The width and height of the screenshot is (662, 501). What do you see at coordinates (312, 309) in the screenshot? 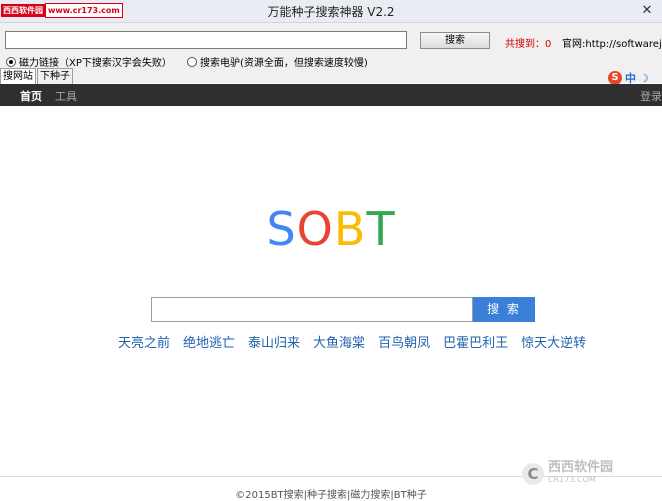
I see `main-search-input` at bounding box center [312, 309].